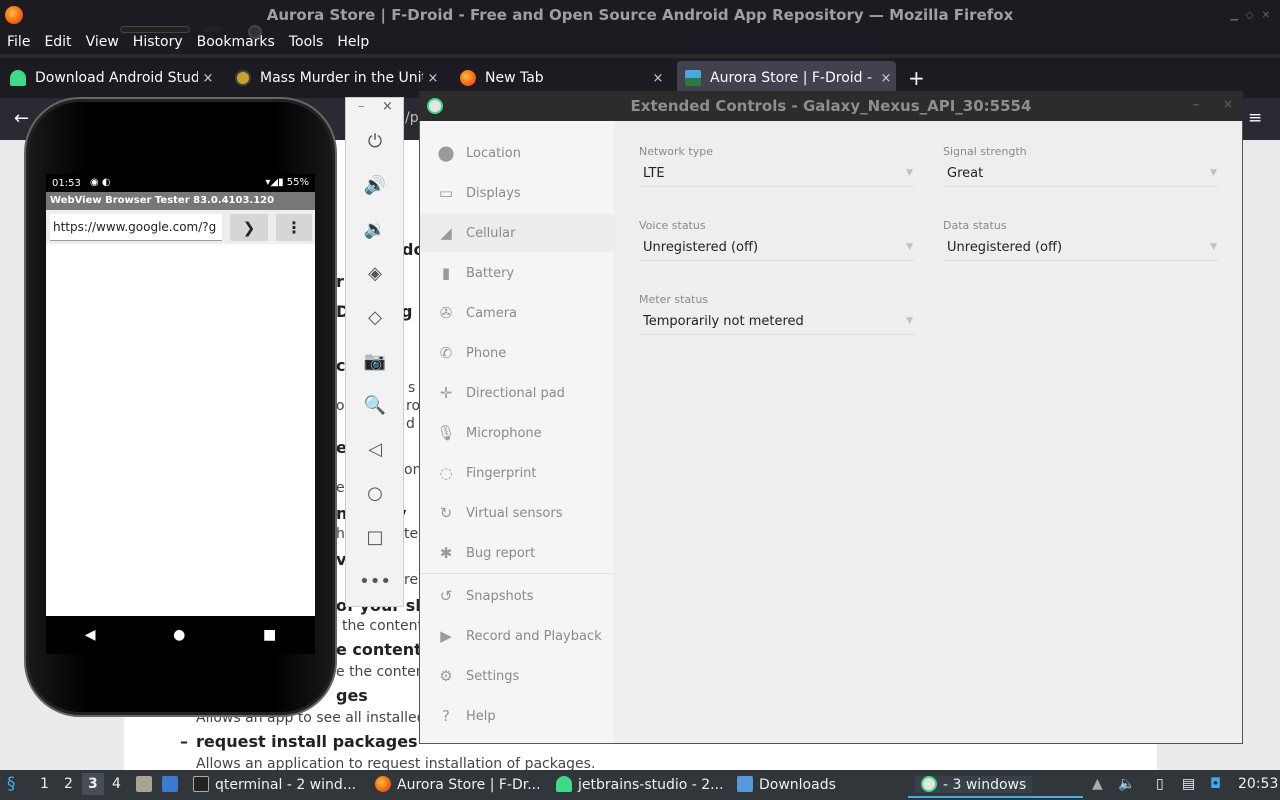 Image resolution: width=1280 pixels, height=800 pixels. I want to click on tab-android-studio: Download Android Studio ×, so click(110, 78).